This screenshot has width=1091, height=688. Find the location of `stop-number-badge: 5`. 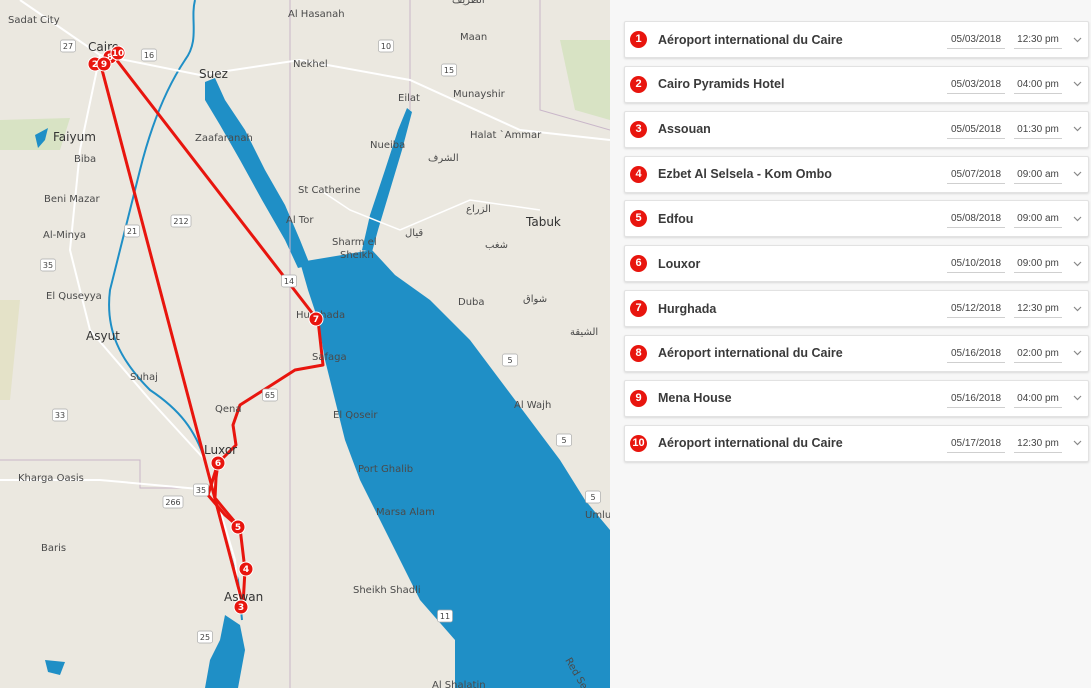

stop-number-badge: 5 is located at coordinates (638, 219).